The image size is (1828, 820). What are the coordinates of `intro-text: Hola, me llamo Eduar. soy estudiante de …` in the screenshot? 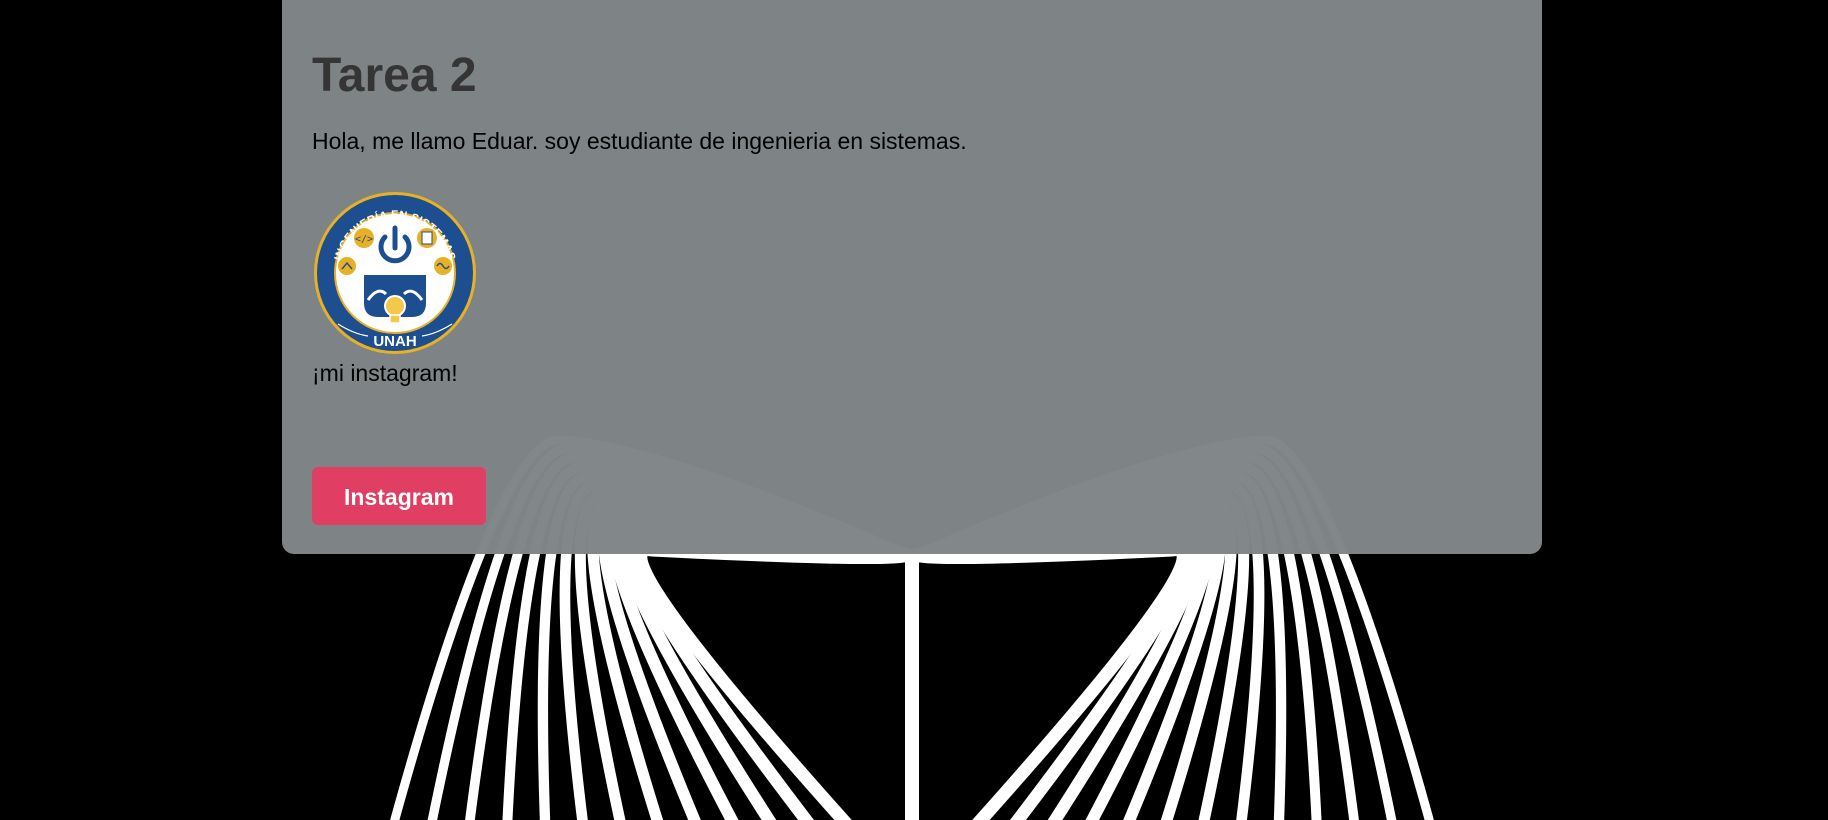 It's located at (639, 141).